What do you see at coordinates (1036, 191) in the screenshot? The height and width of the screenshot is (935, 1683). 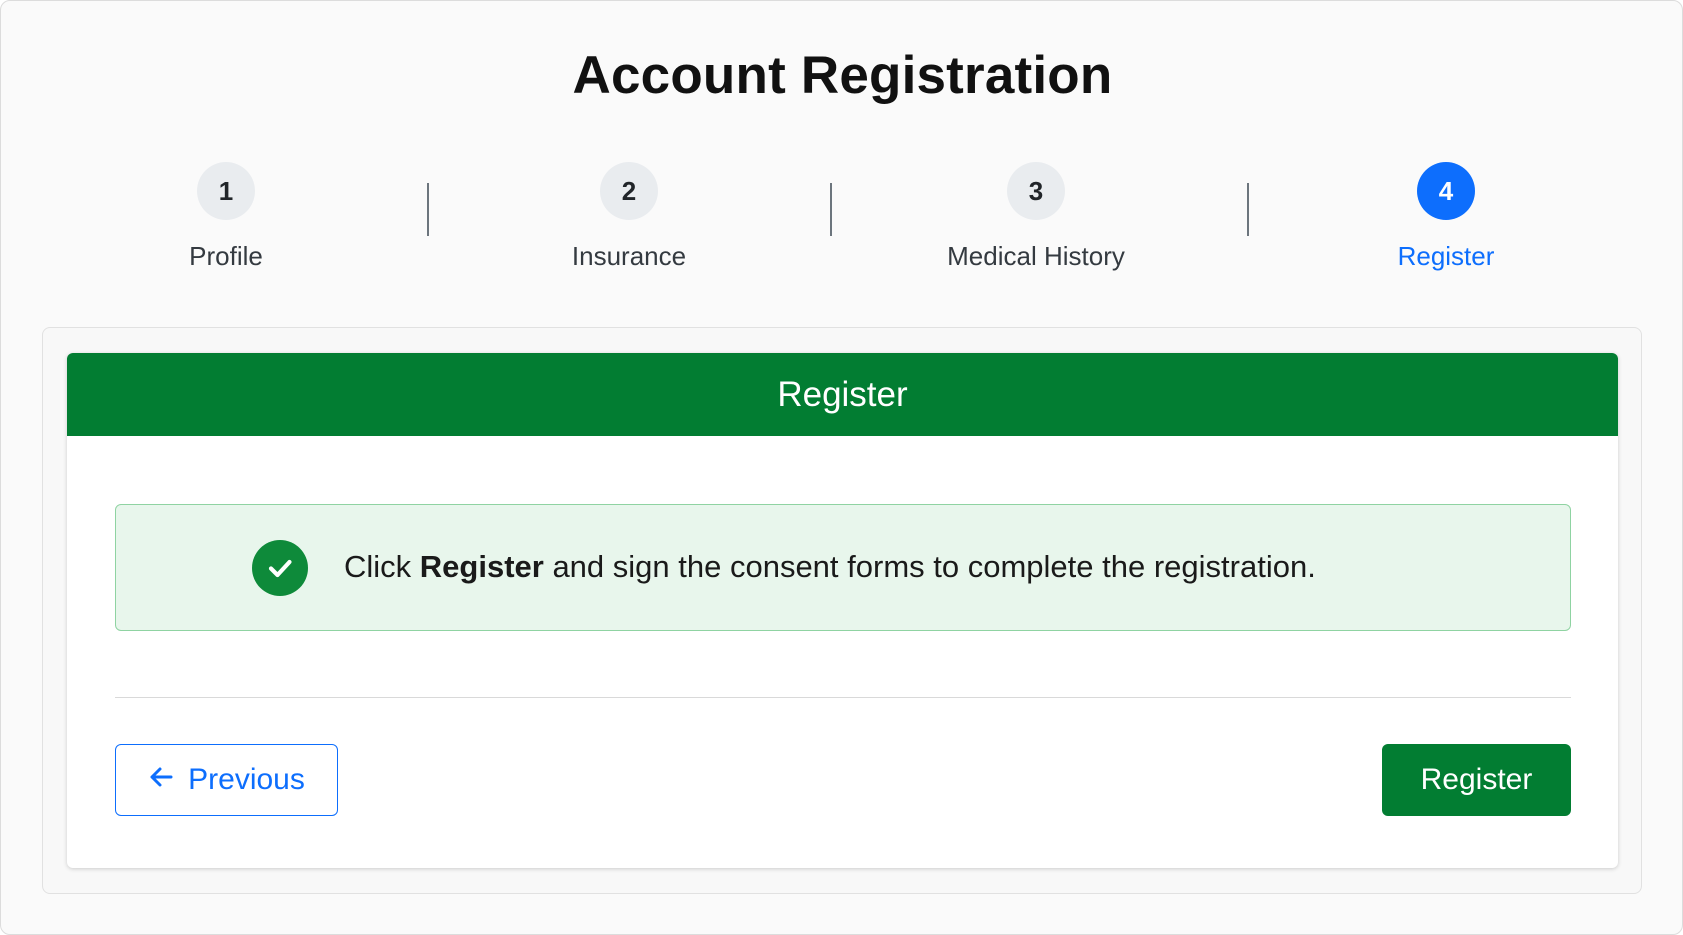 I see `step-number: 3` at bounding box center [1036, 191].